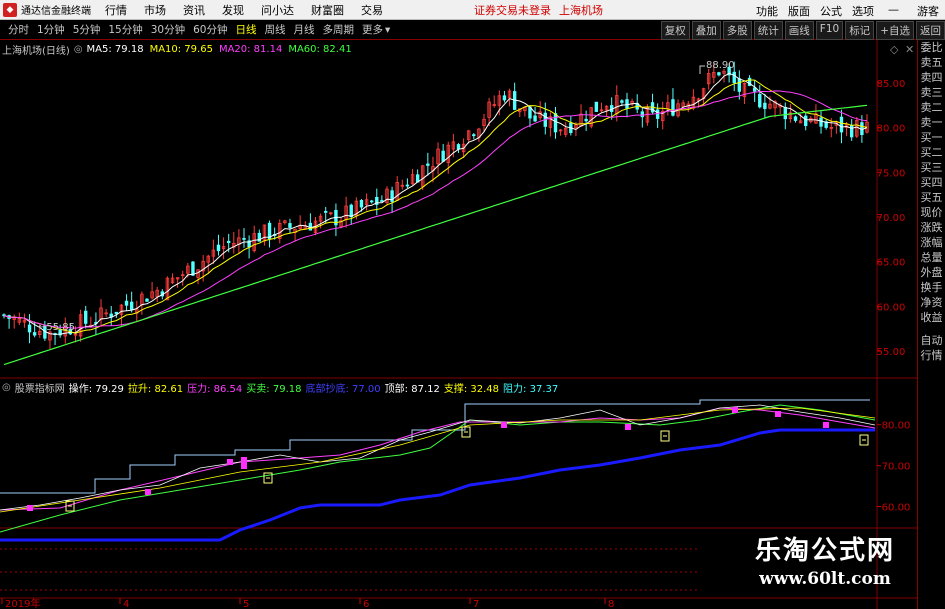 This screenshot has height=609, width=945. Describe the element at coordinates (896, 508) in the screenshot. I see `sub-y-tick-label: 60.00` at that location.